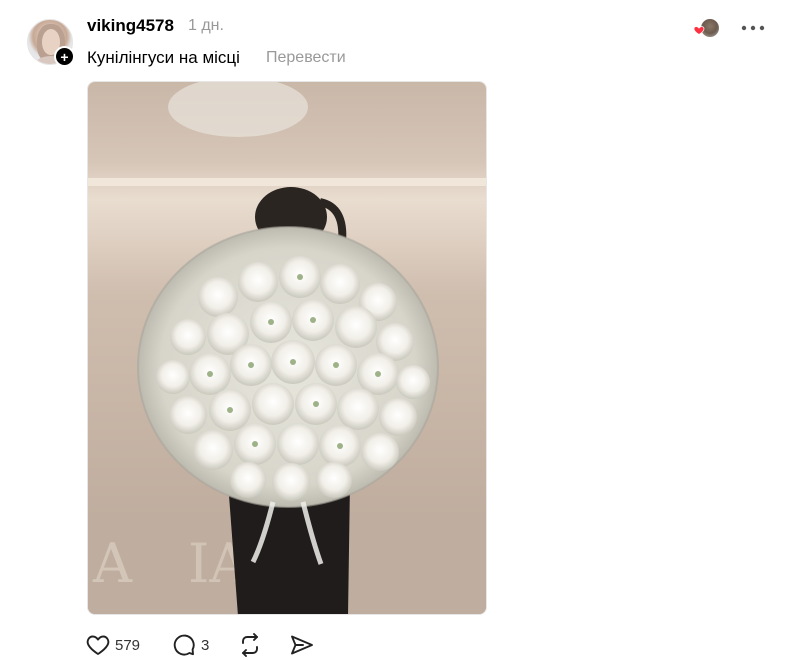  I want to click on like-button: 579, so click(123, 645).